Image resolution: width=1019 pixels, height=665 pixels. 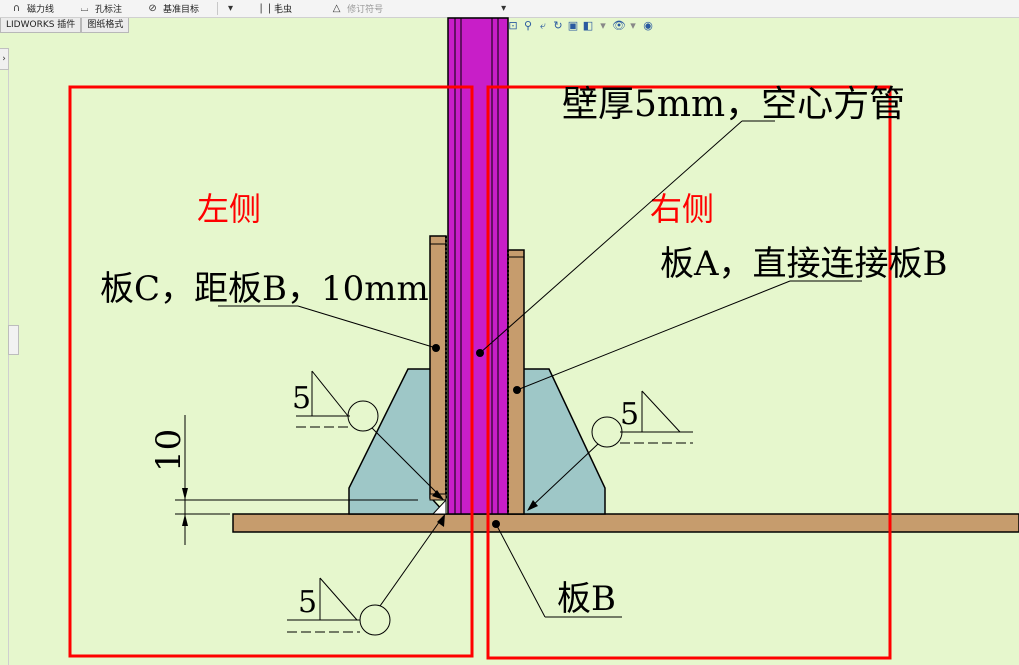 I want to click on weld-hypot-right, so click(x=661, y=411).